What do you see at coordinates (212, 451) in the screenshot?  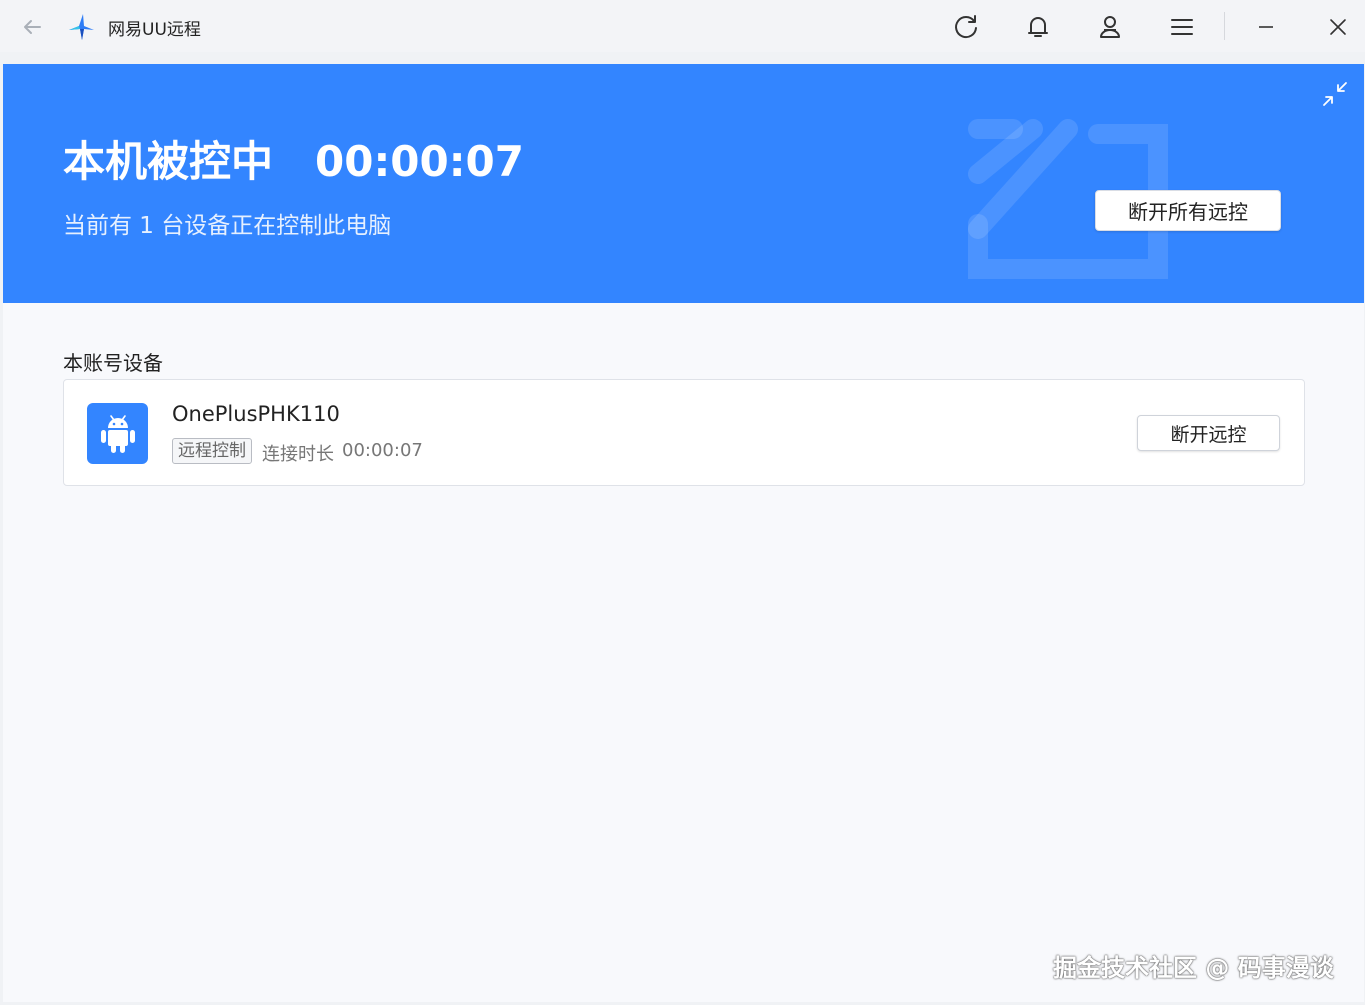 I see `device-mode-tag: 远程控制` at bounding box center [212, 451].